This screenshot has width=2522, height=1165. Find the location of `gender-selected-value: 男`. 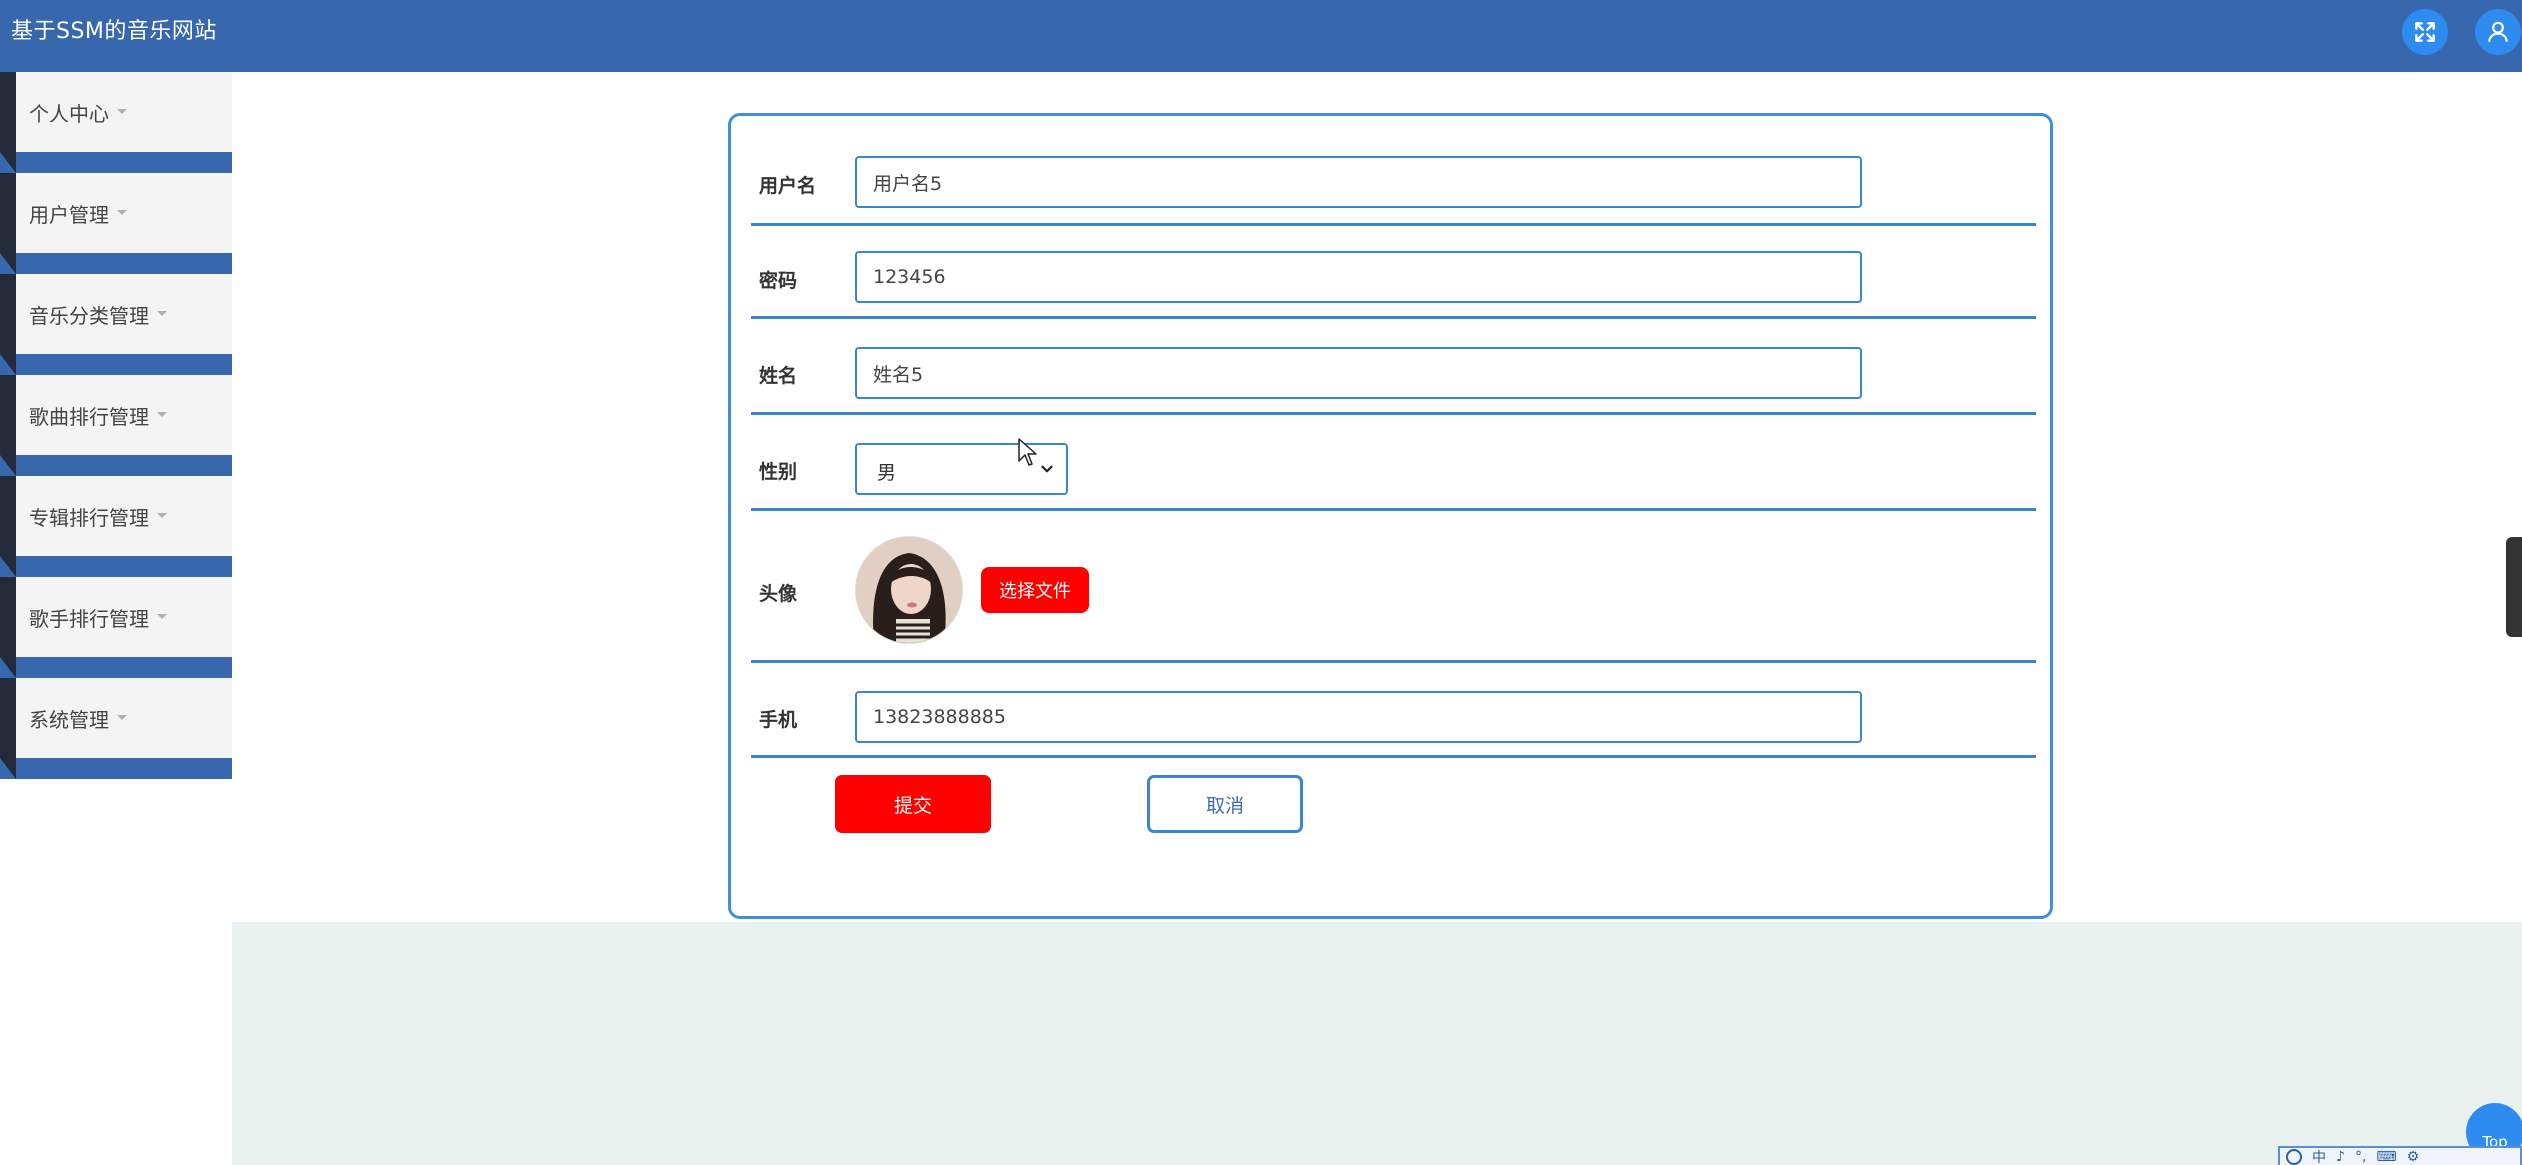

gender-selected-value: 男 is located at coordinates (887, 473).